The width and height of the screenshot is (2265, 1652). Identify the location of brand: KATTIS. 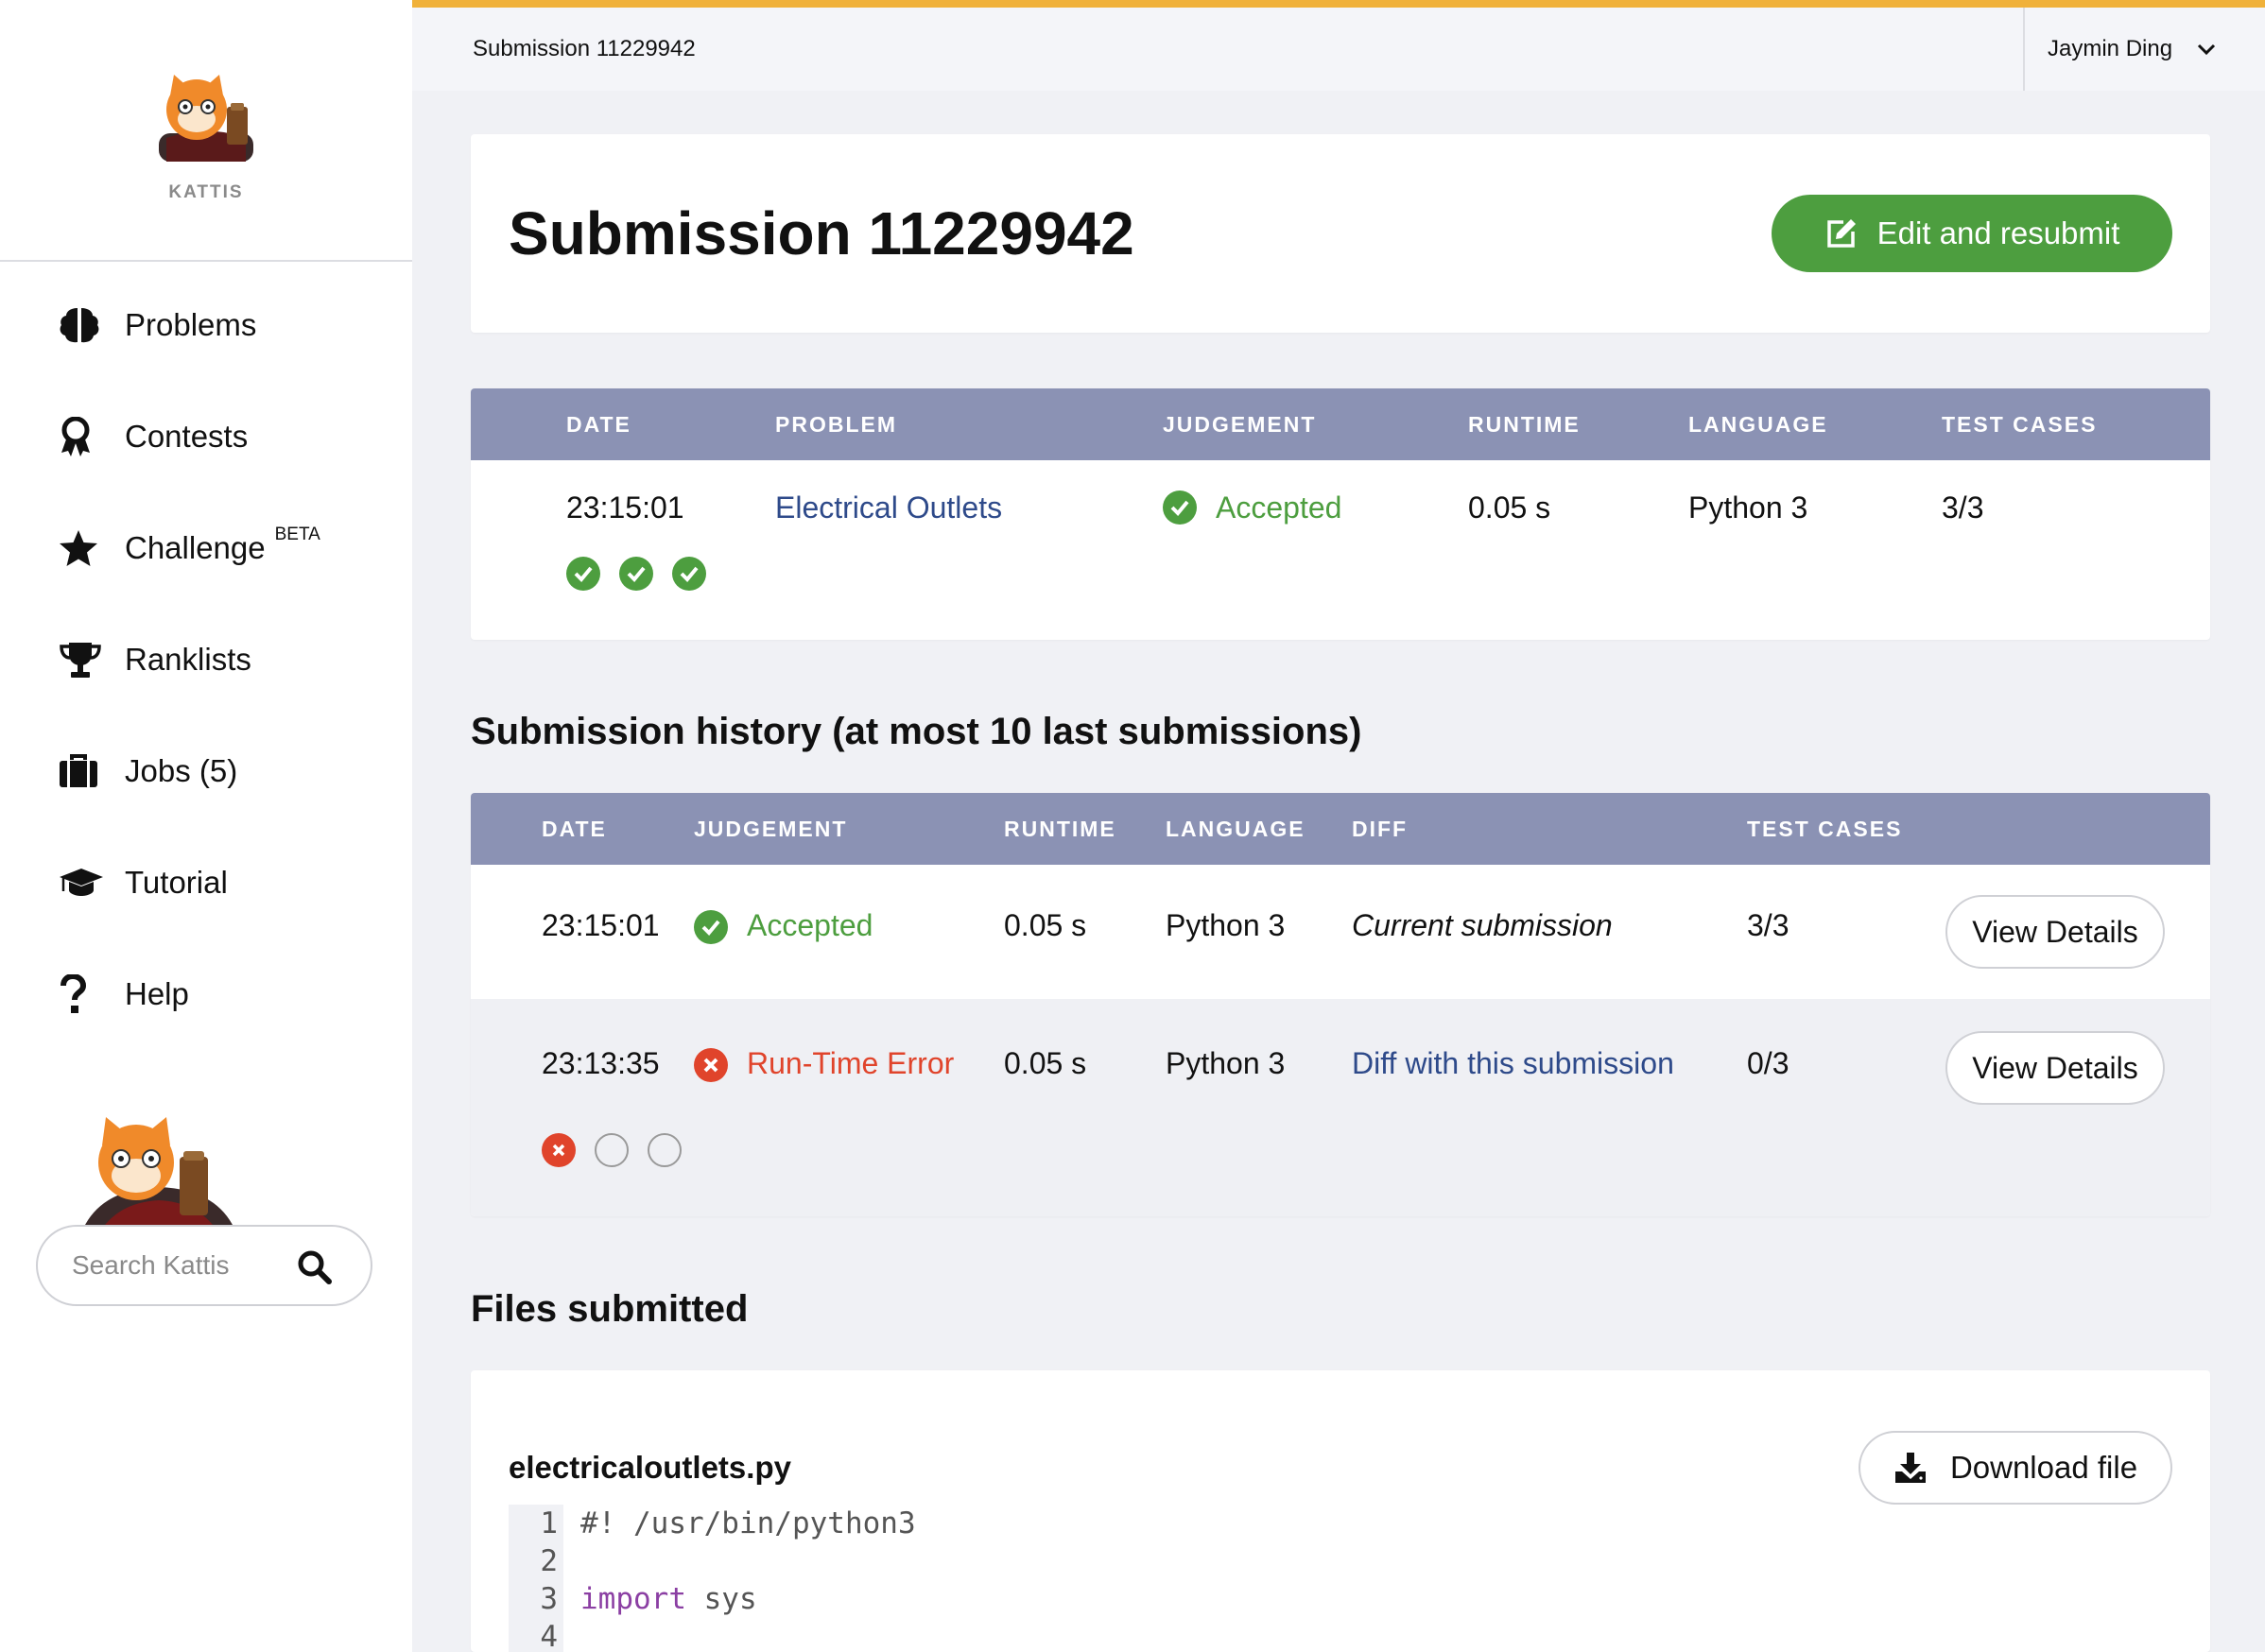
(206, 131).